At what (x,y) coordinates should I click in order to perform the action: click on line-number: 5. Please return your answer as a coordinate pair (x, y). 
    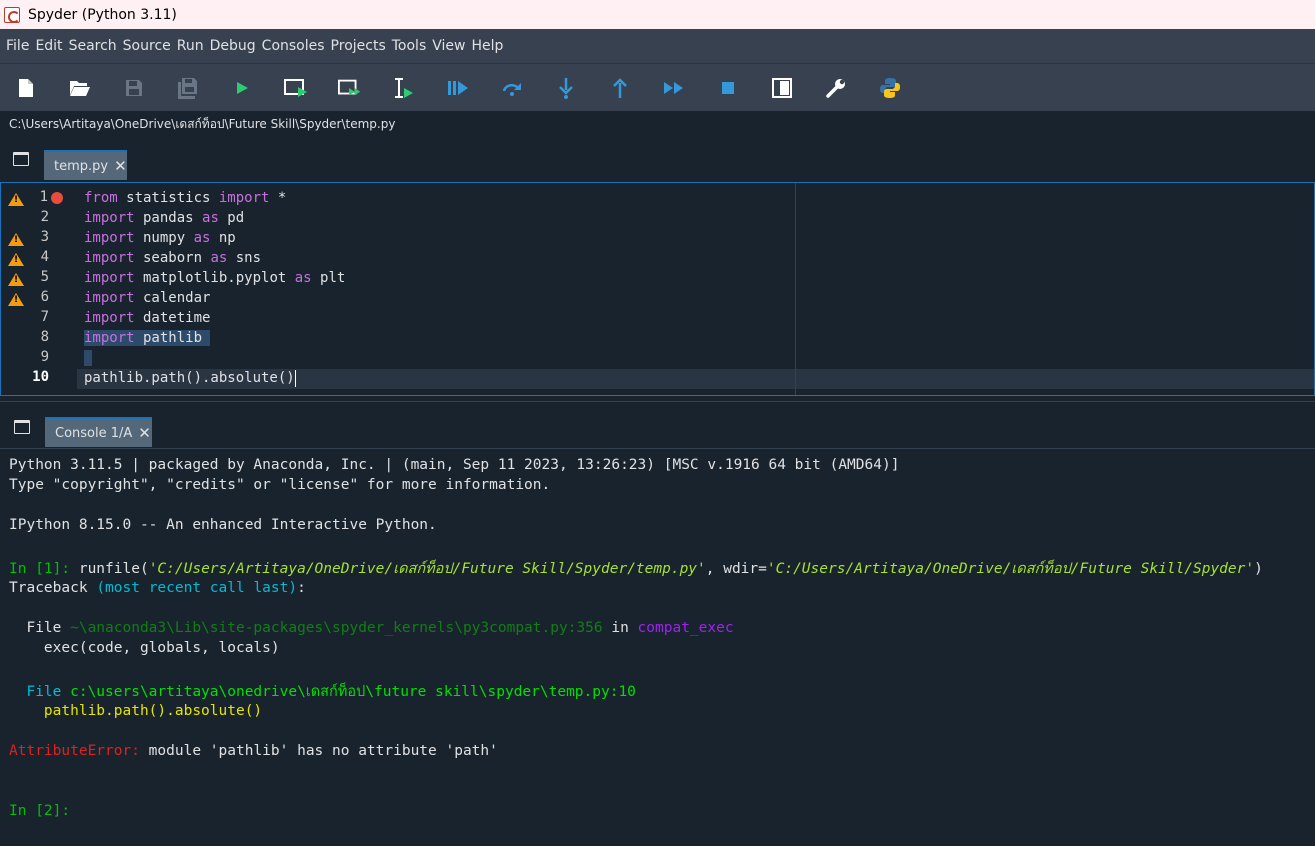
    Looking at the image, I should click on (44, 277).